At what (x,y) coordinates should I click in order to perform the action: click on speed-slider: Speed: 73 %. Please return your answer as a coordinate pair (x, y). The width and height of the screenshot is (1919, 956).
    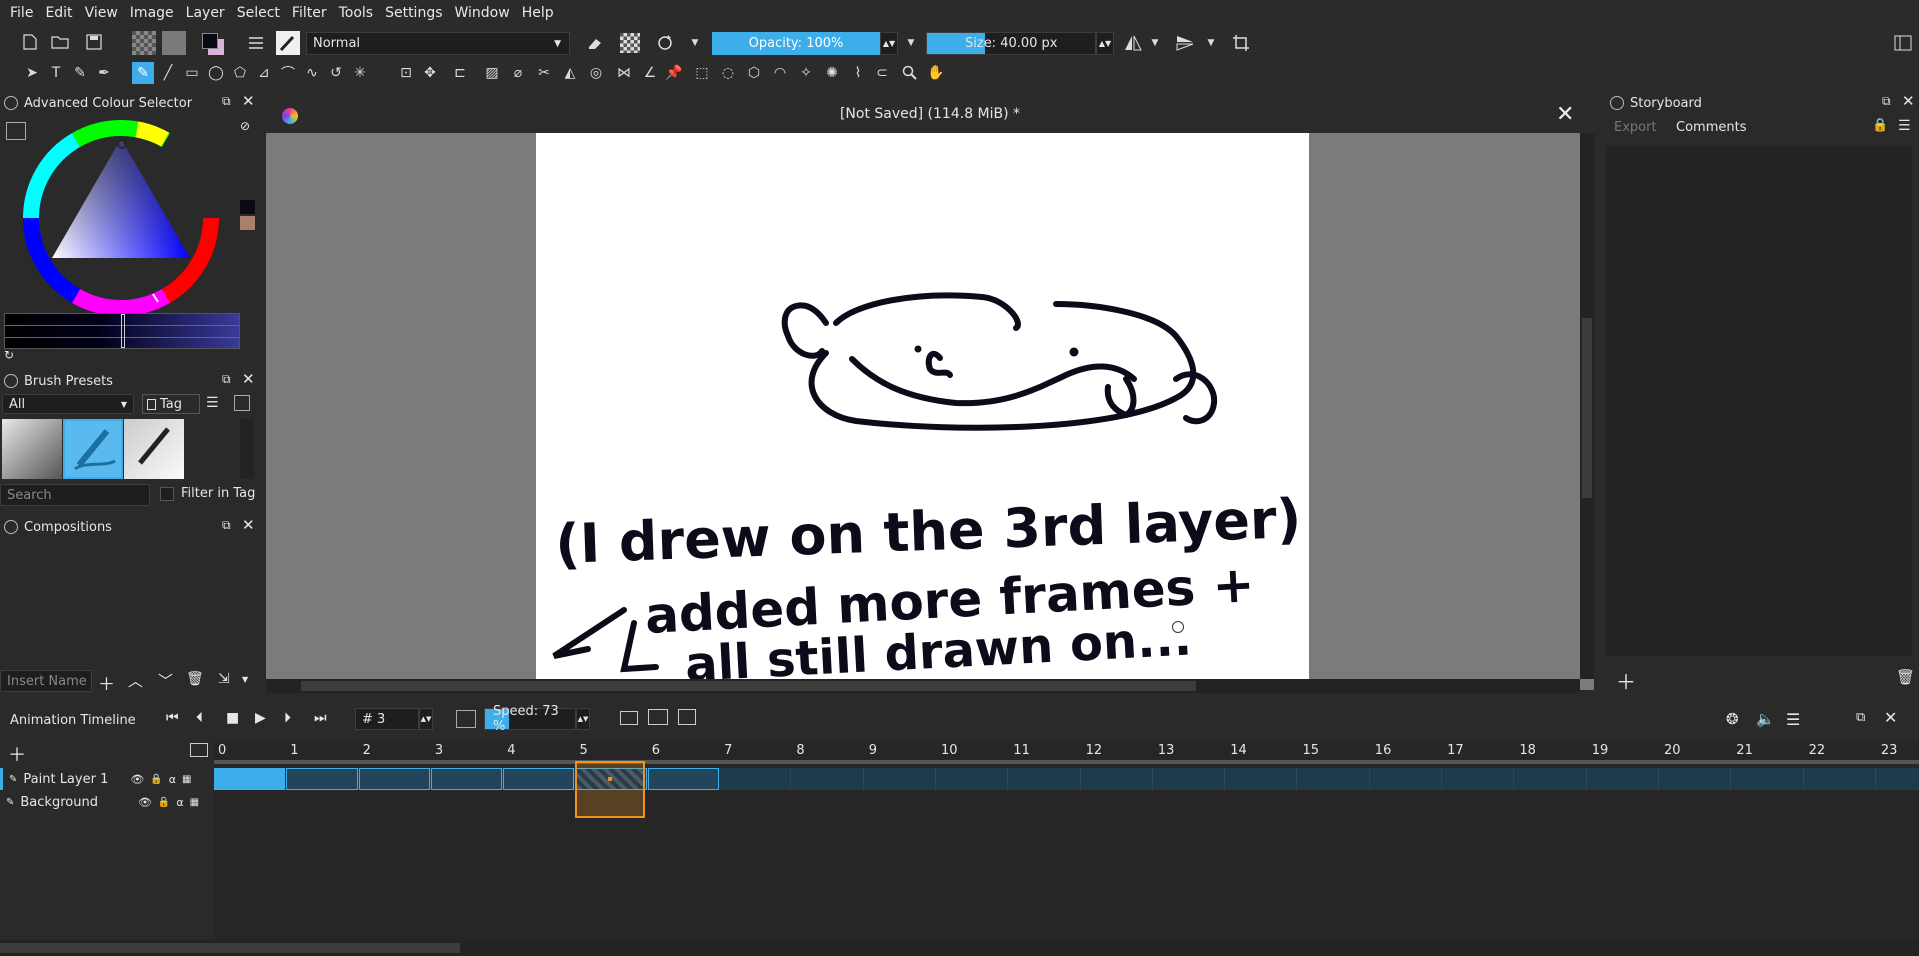
    Looking at the image, I should click on (530, 719).